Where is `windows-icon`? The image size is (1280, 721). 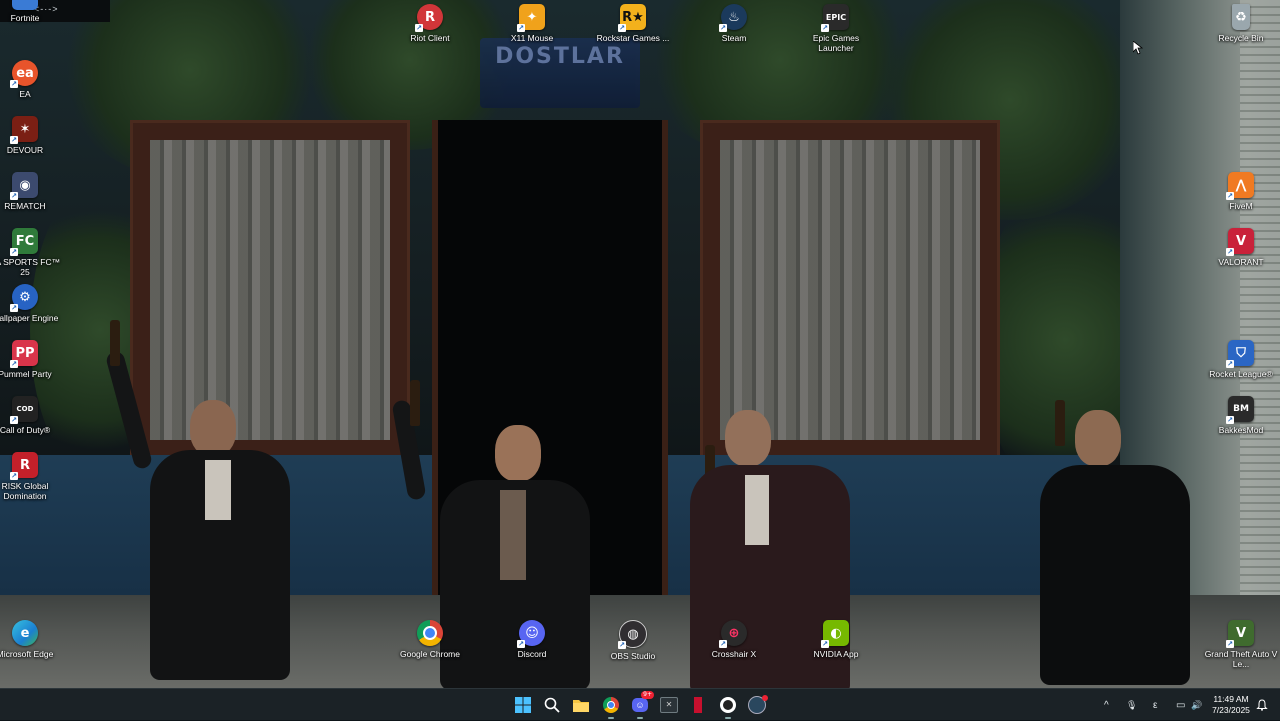
windows-icon is located at coordinates (523, 705).